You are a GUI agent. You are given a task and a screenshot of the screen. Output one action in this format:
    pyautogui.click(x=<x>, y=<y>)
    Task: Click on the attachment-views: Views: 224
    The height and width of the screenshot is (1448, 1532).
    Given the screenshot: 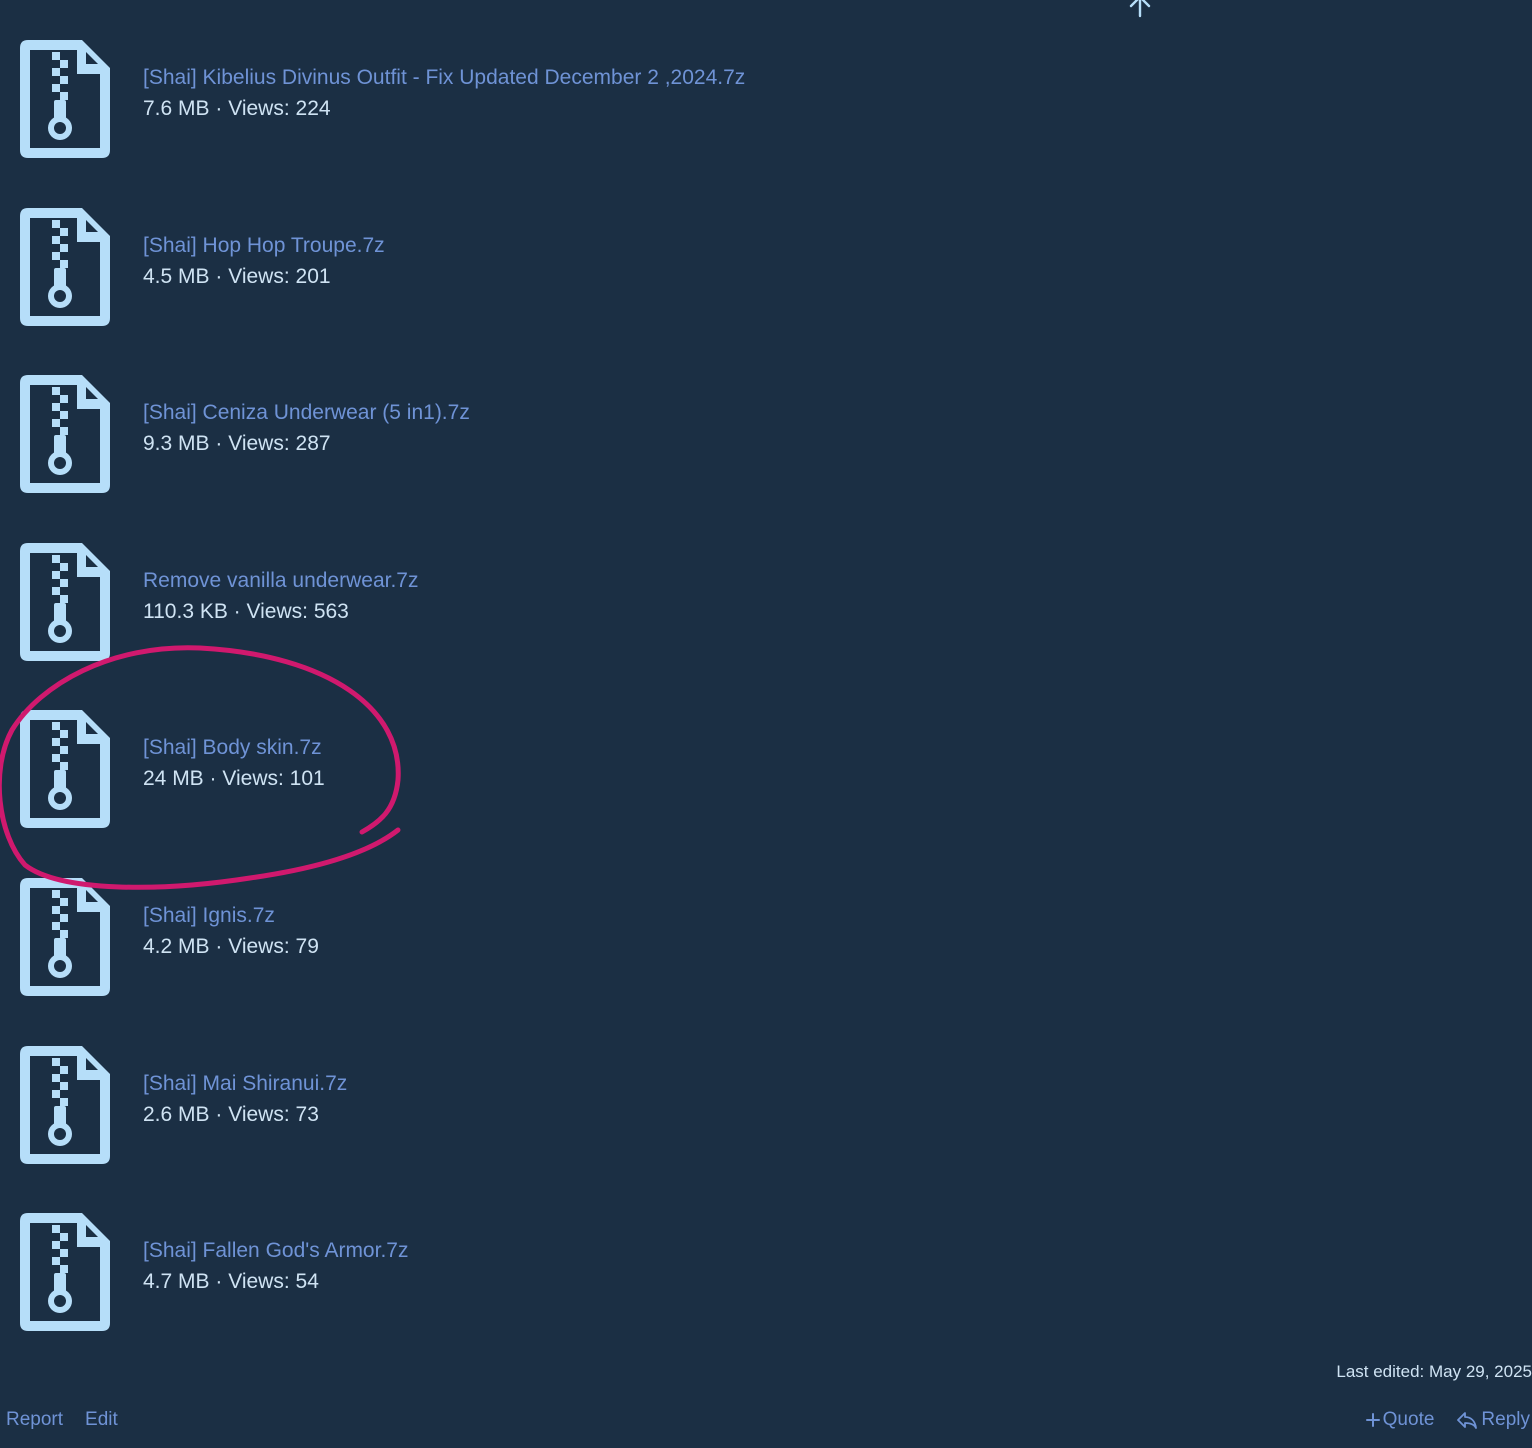 What is the action you would take?
    pyautogui.click(x=279, y=108)
    